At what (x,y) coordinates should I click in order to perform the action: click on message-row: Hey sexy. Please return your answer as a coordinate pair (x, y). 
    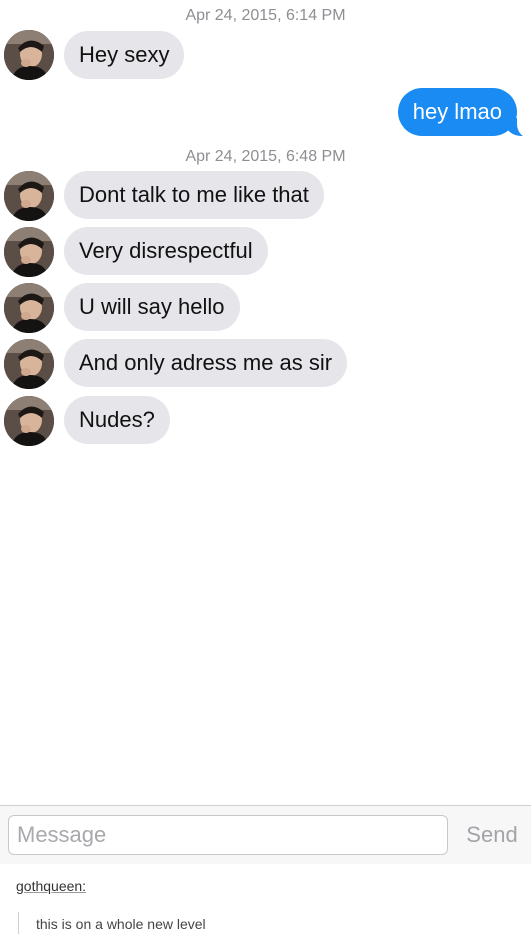
    Looking at the image, I should click on (265, 55).